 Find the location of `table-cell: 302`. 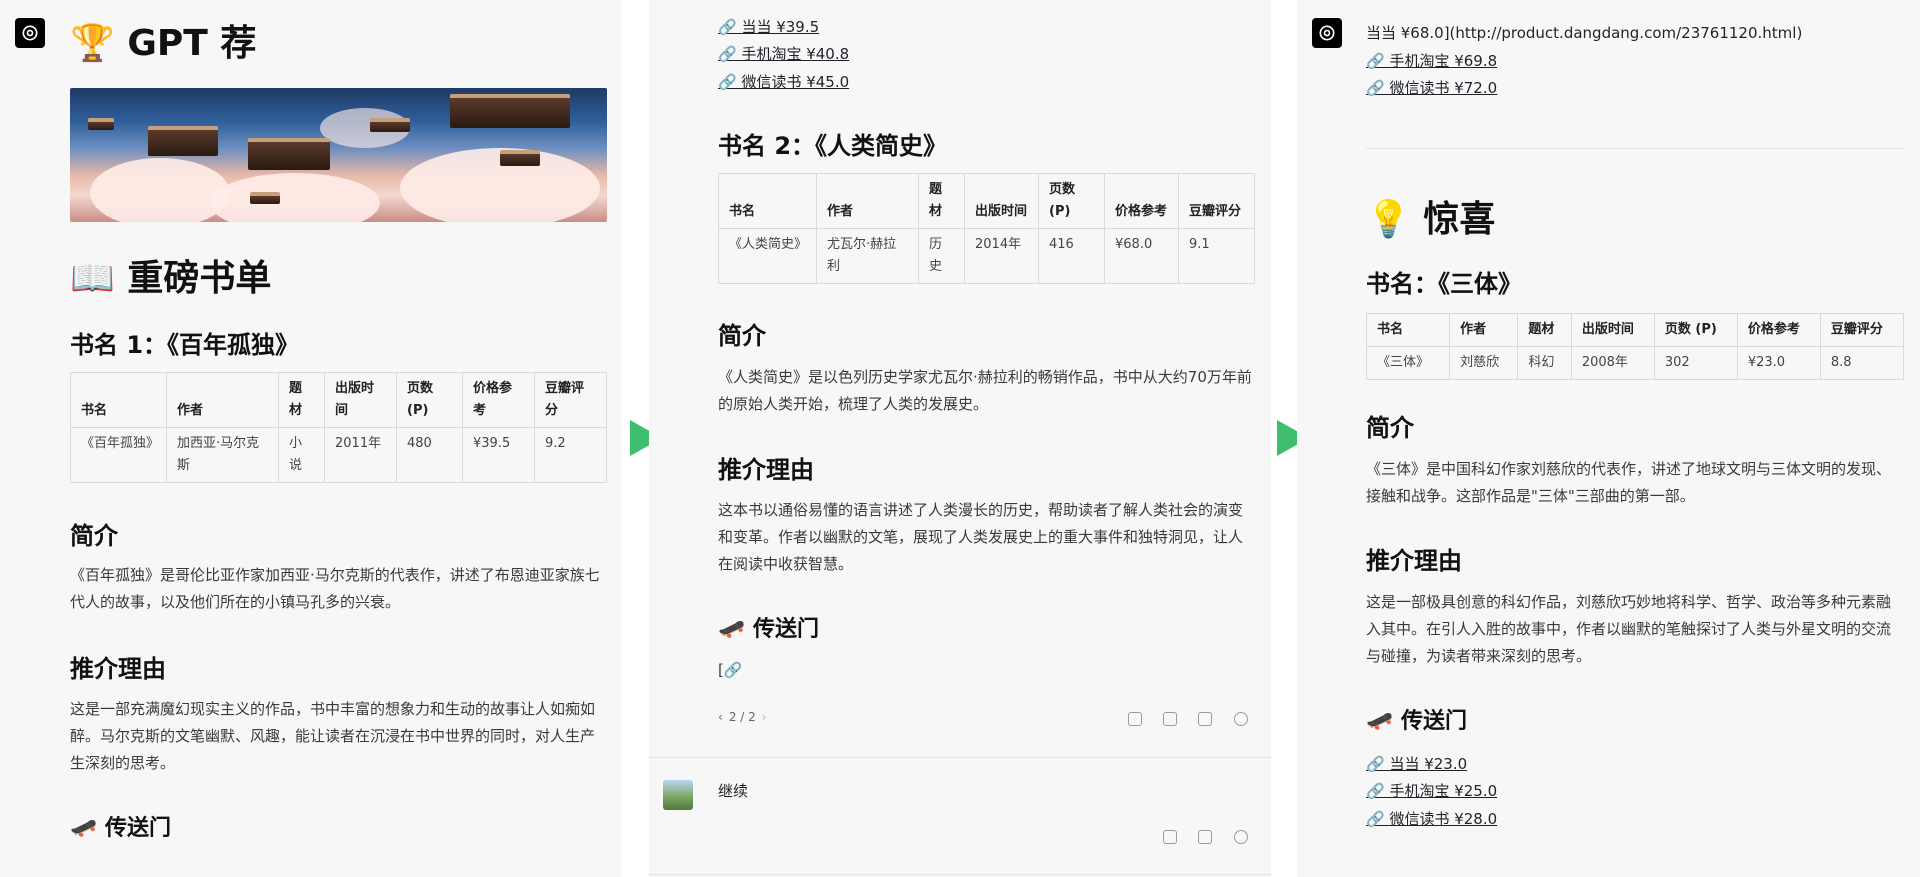

table-cell: 302 is located at coordinates (1695, 363).